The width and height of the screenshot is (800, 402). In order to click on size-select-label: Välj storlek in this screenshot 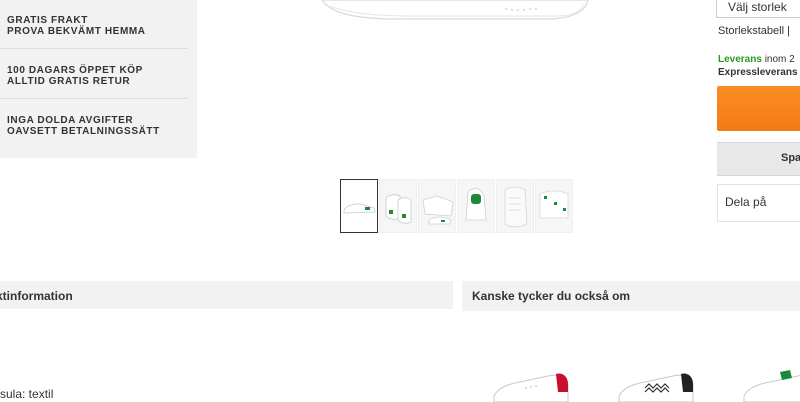, I will do `click(757, 7)`.